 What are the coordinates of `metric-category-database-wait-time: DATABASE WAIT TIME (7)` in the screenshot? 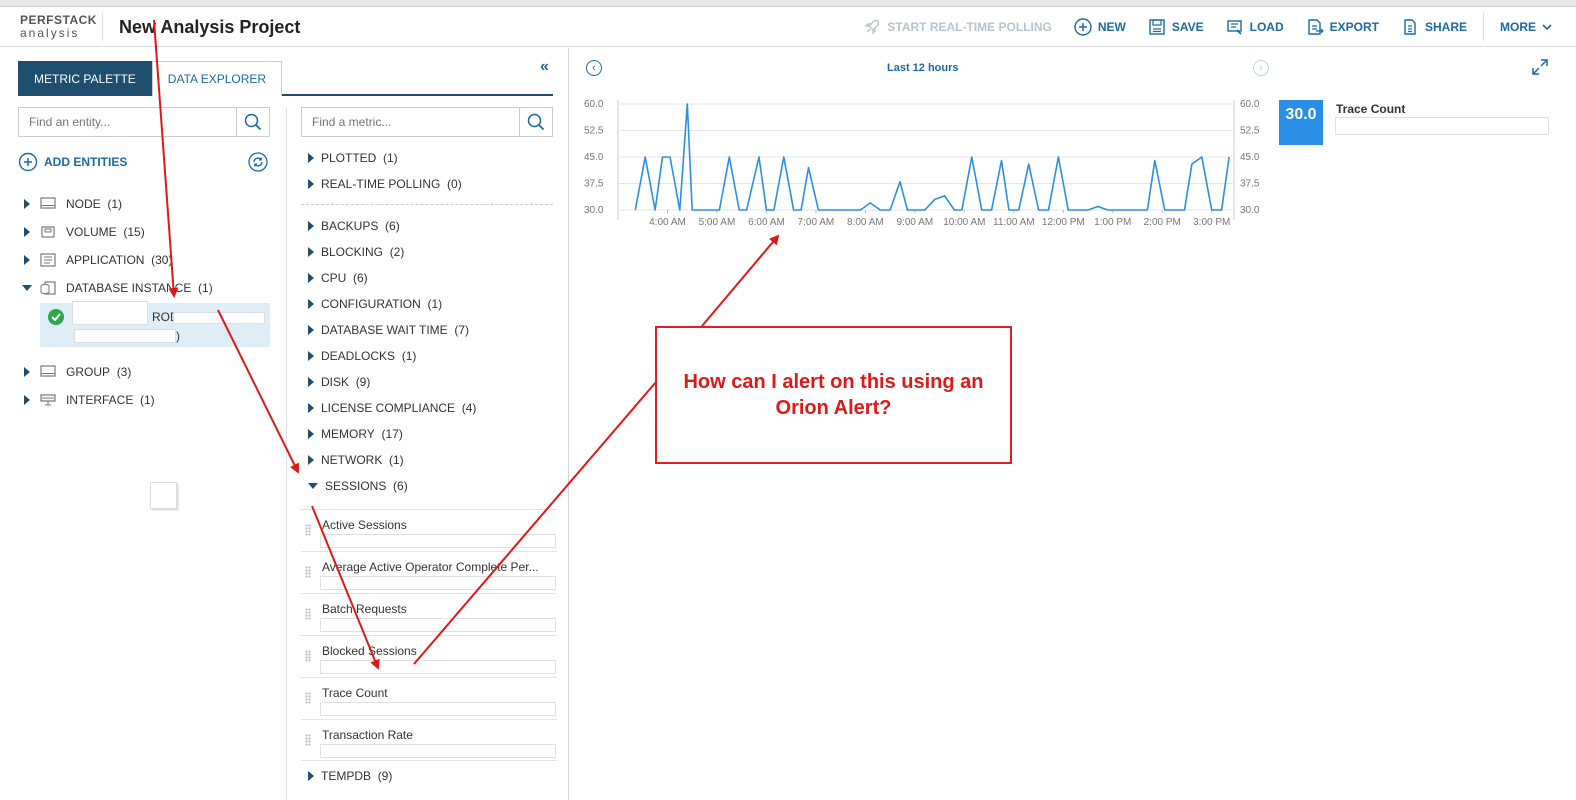 It's located at (430, 330).